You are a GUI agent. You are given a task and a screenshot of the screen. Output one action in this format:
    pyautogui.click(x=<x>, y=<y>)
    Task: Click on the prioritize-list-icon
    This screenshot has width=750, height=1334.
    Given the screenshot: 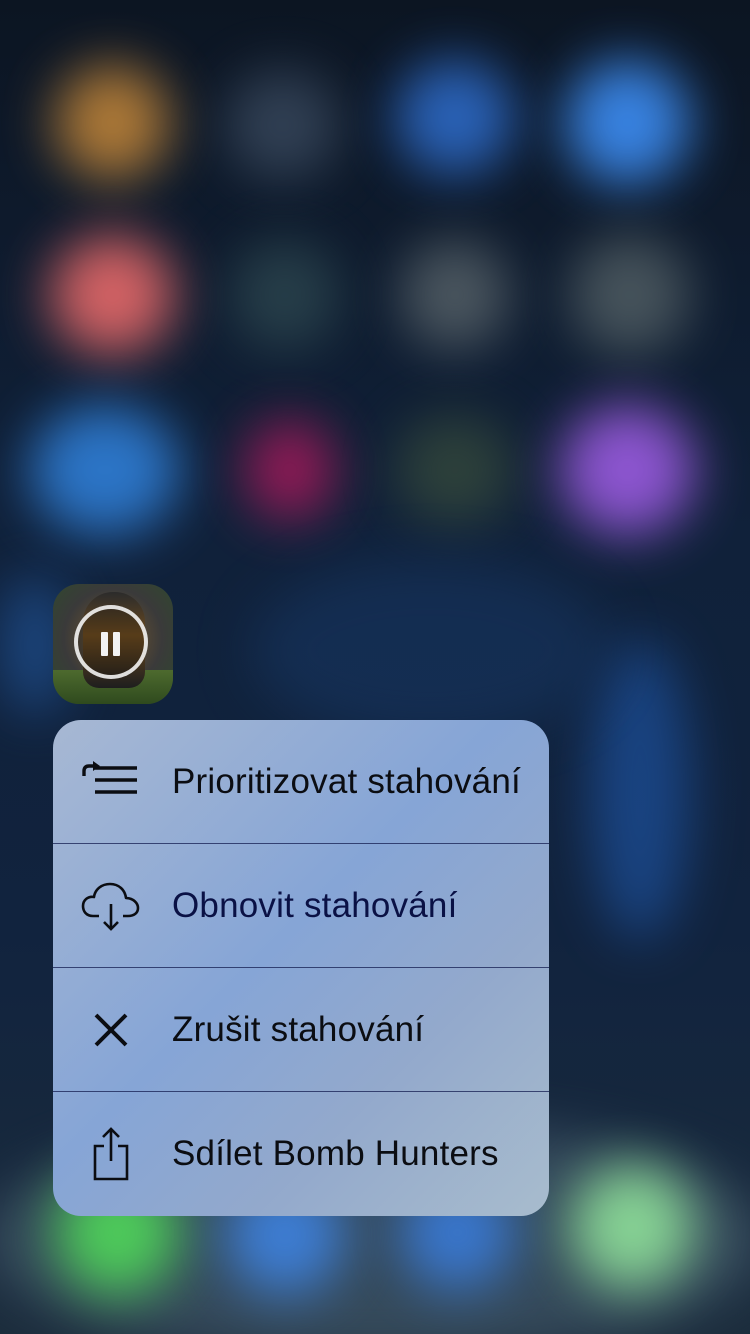 What is the action you would take?
    pyautogui.click(x=111, y=782)
    